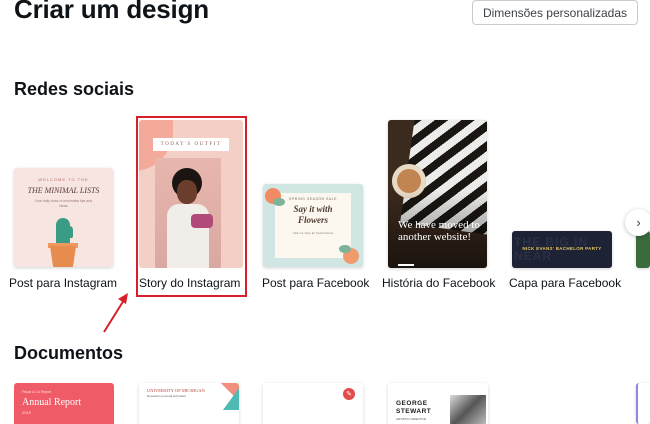  I want to click on letter-document-thumbnail: ✎, so click(313, 403).